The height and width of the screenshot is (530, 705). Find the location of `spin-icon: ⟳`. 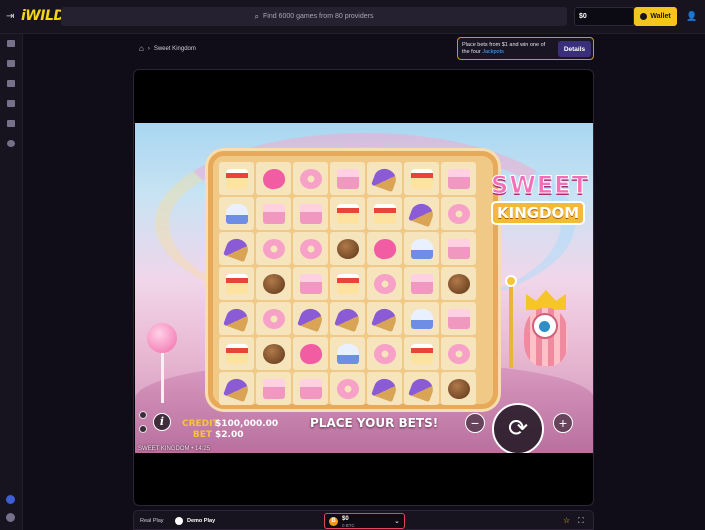

spin-icon: ⟳ is located at coordinates (518, 428).